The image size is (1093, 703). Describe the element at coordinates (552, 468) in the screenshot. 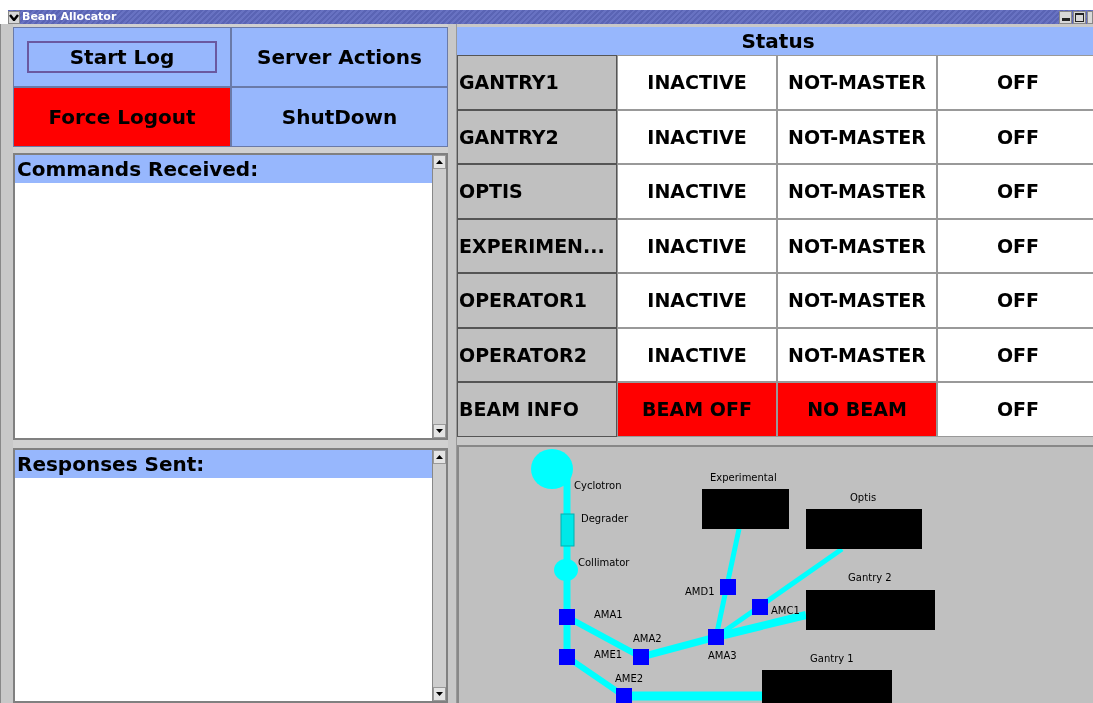

I see `cyclotron-node` at that location.